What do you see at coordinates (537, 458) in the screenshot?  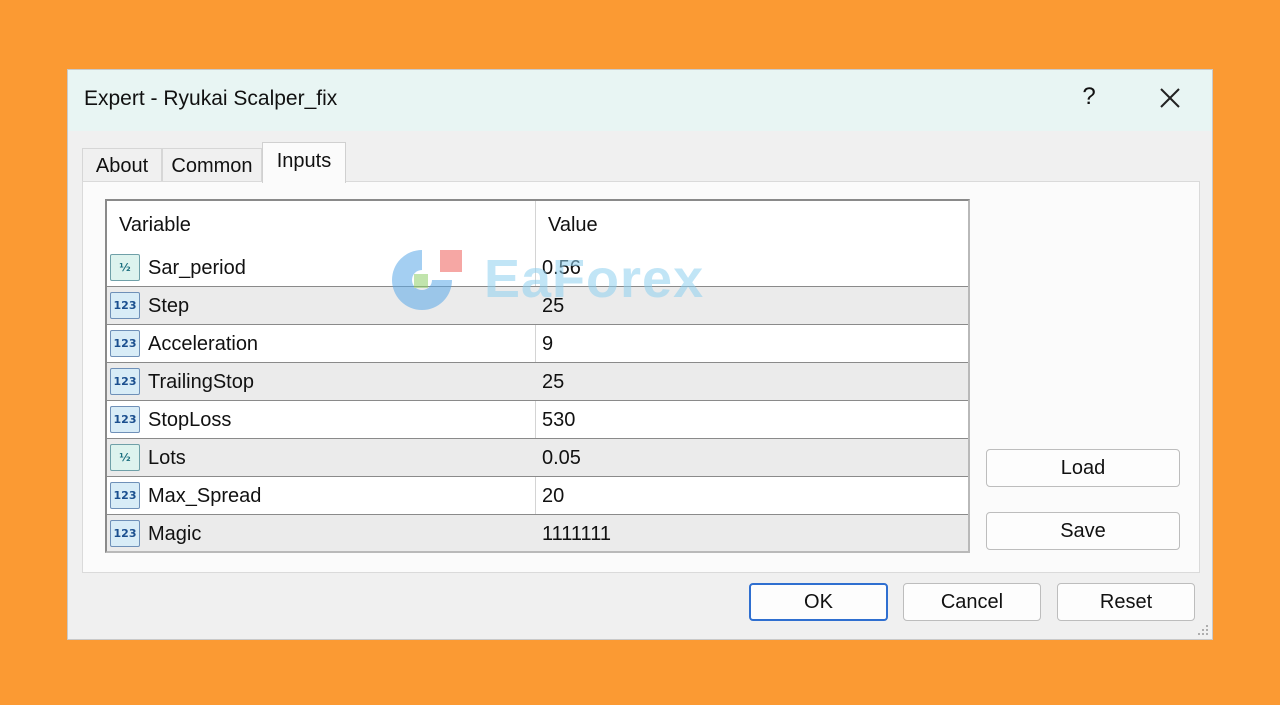 I see `table-row: ½ Lots 0.05` at bounding box center [537, 458].